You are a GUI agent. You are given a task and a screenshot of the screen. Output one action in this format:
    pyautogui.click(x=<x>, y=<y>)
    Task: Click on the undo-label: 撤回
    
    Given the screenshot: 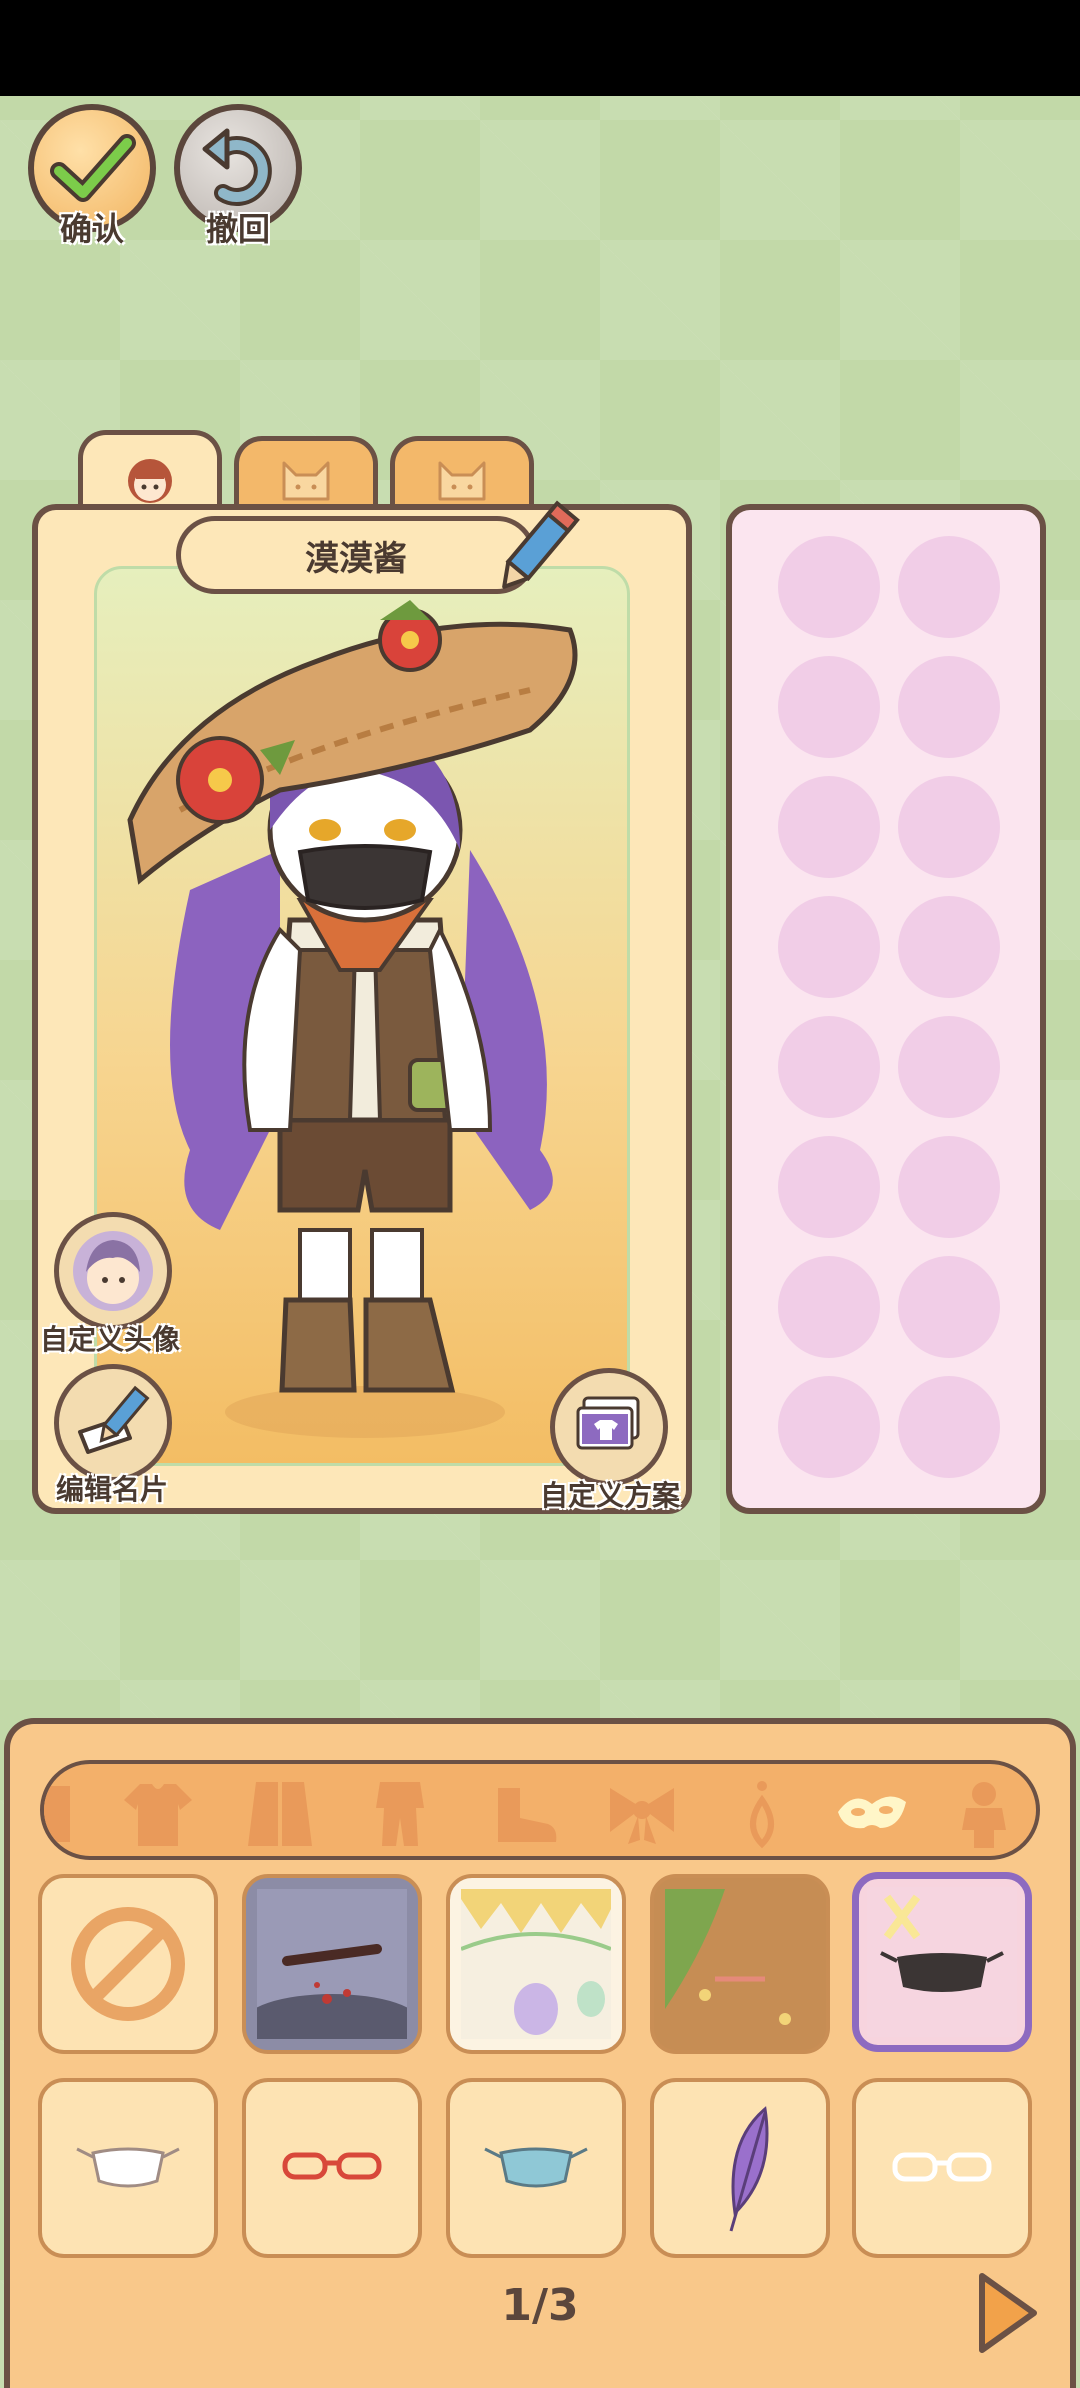 What is the action you would take?
    pyautogui.click(x=237, y=229)
    